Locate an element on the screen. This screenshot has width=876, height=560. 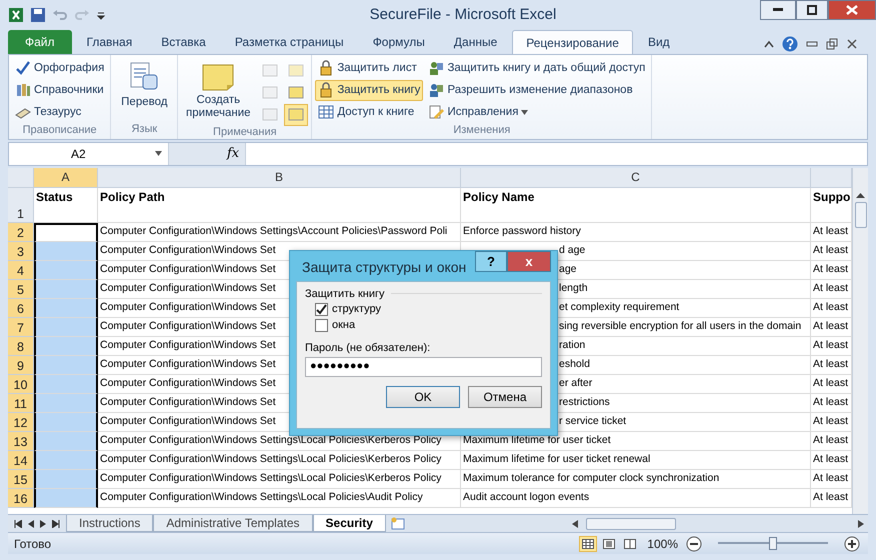
column-header: B is located at coordinates (279, 178).